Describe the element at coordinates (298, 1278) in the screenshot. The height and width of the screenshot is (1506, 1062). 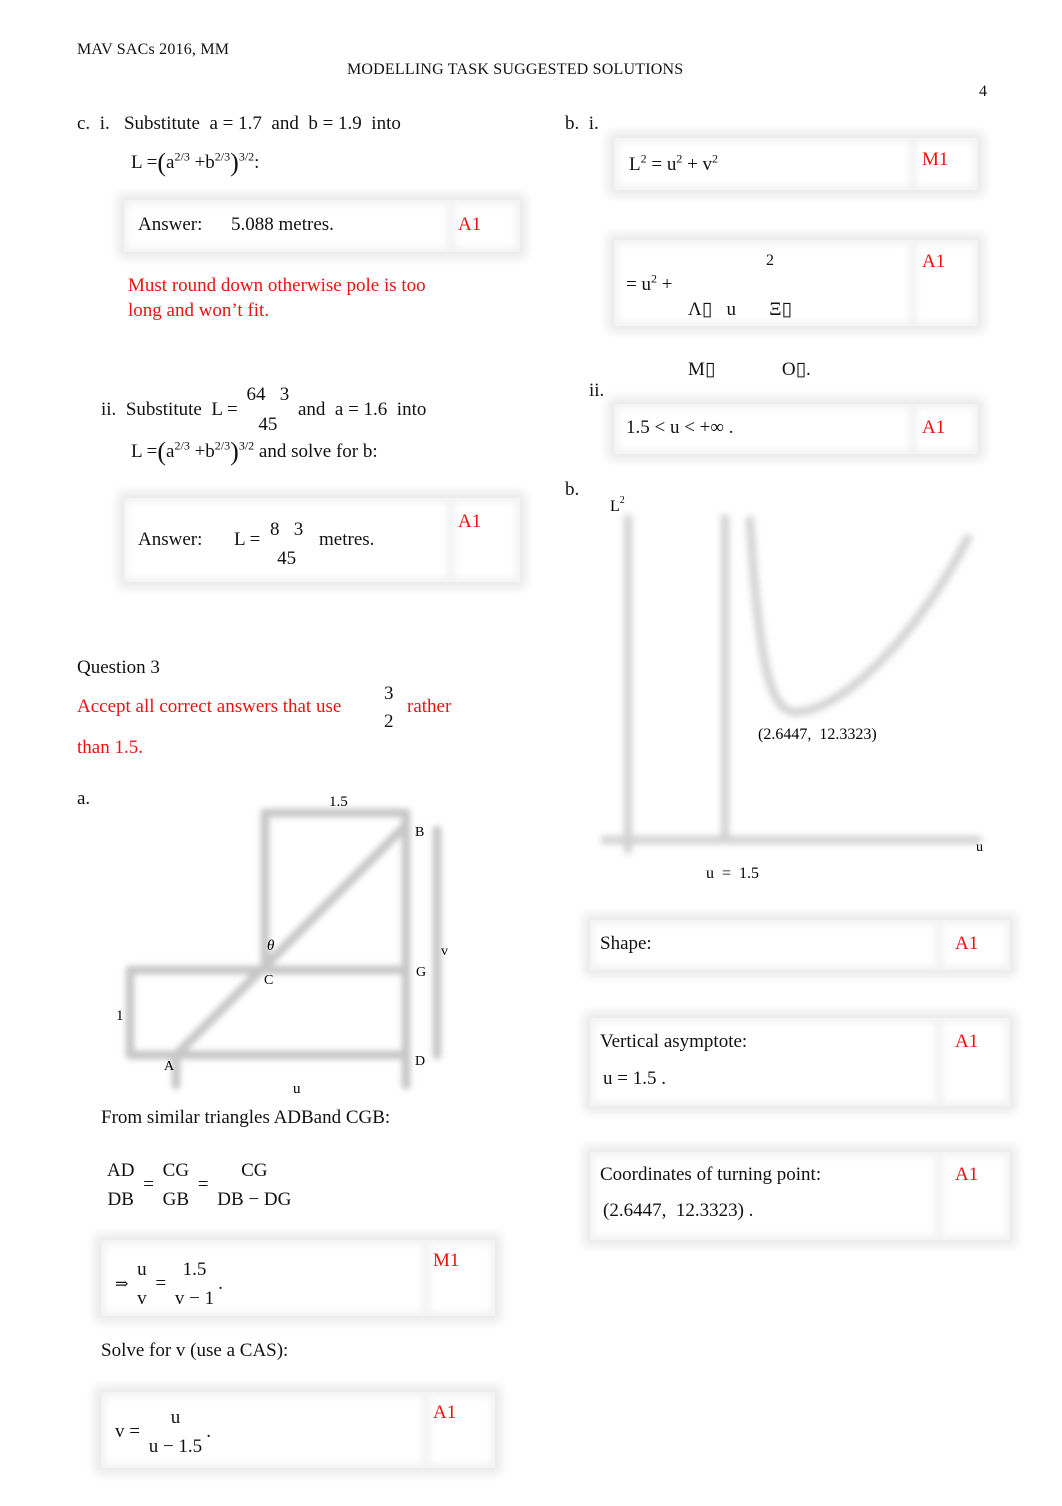
I see `m1-answer-box: ⇒ uv = 1.5 v − 1. M1` at that location.